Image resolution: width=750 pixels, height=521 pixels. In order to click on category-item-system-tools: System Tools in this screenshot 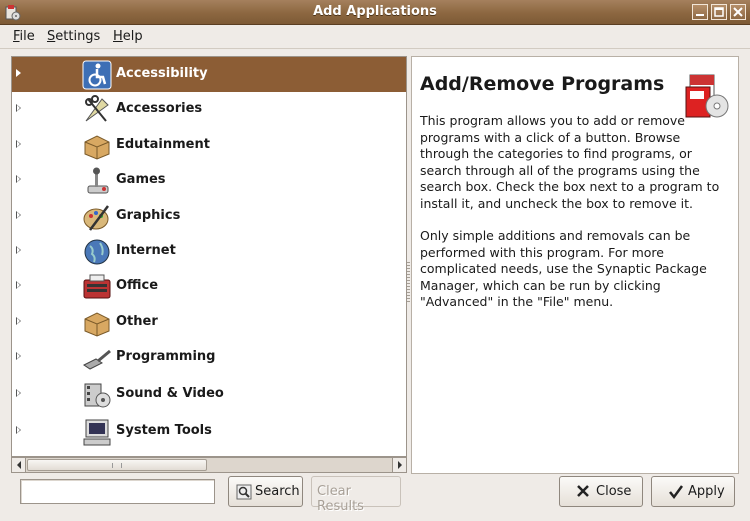, I will do `click(209, 431)`.